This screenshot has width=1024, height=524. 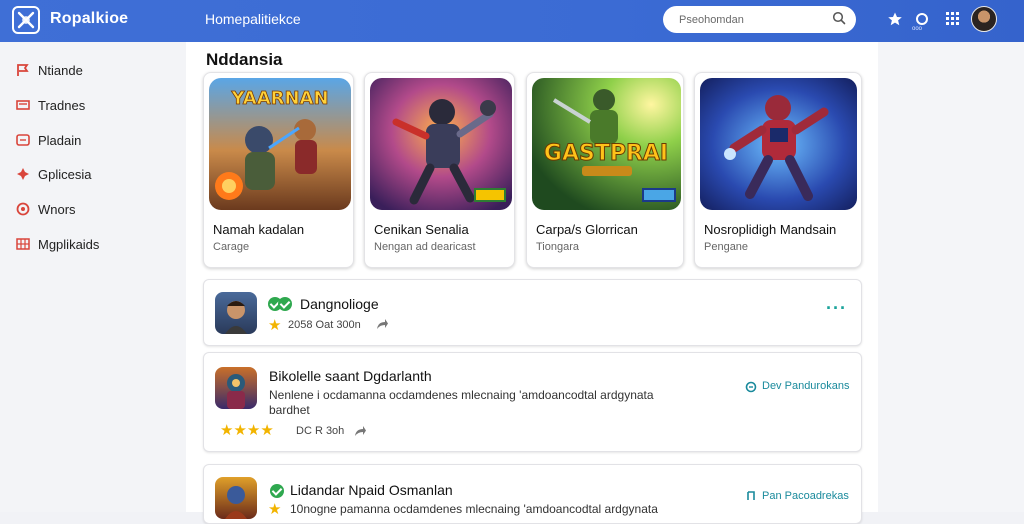 I want to click on app-logo, so click(x=26, y=20).